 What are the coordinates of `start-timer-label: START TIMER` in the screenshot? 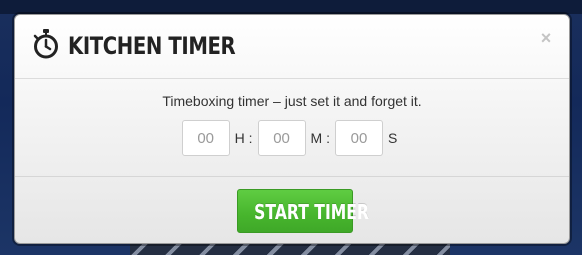 It's located at (311, 212).